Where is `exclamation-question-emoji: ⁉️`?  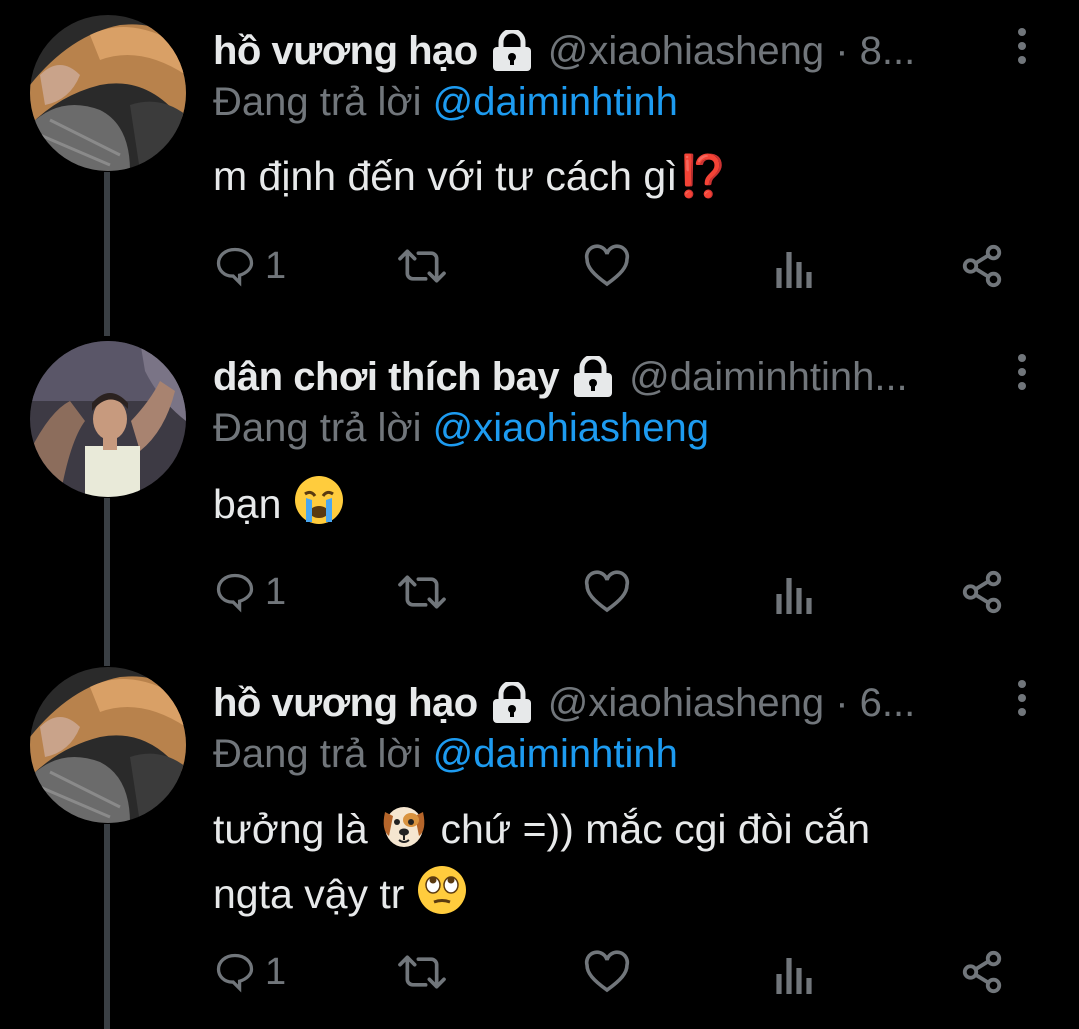
exclamation-question-emoji: ⁉️ is located at coordinates (703, 176).